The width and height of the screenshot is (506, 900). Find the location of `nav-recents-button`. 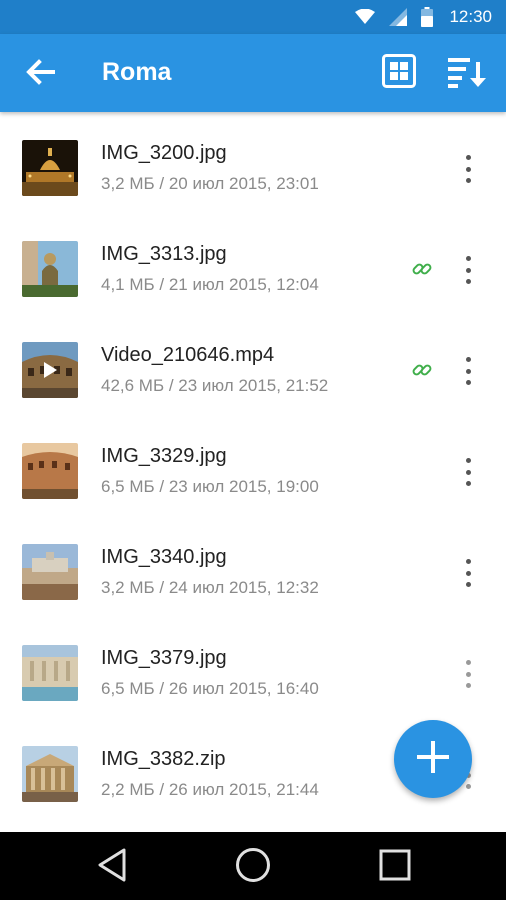

nav-recents-button is located at coordinates (395, 867).